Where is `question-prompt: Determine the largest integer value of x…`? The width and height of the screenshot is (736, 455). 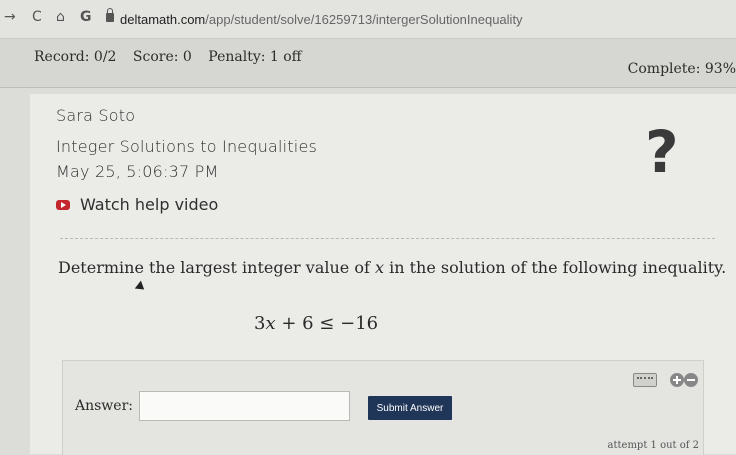 question-prompt: Determine the largest integer value of x… is located at coordinates (392, 267).